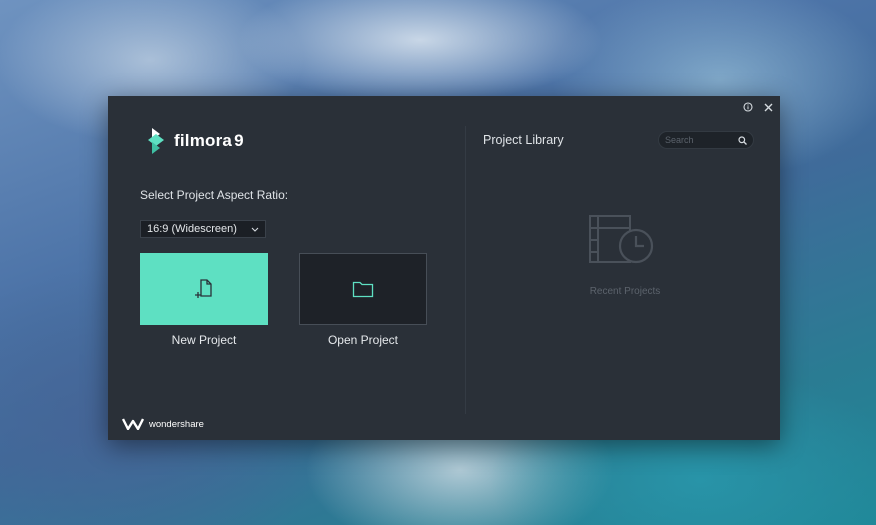  I want to click on aspect-ratio-label: Select Project Aspect Ratio:, so click(214, 195).